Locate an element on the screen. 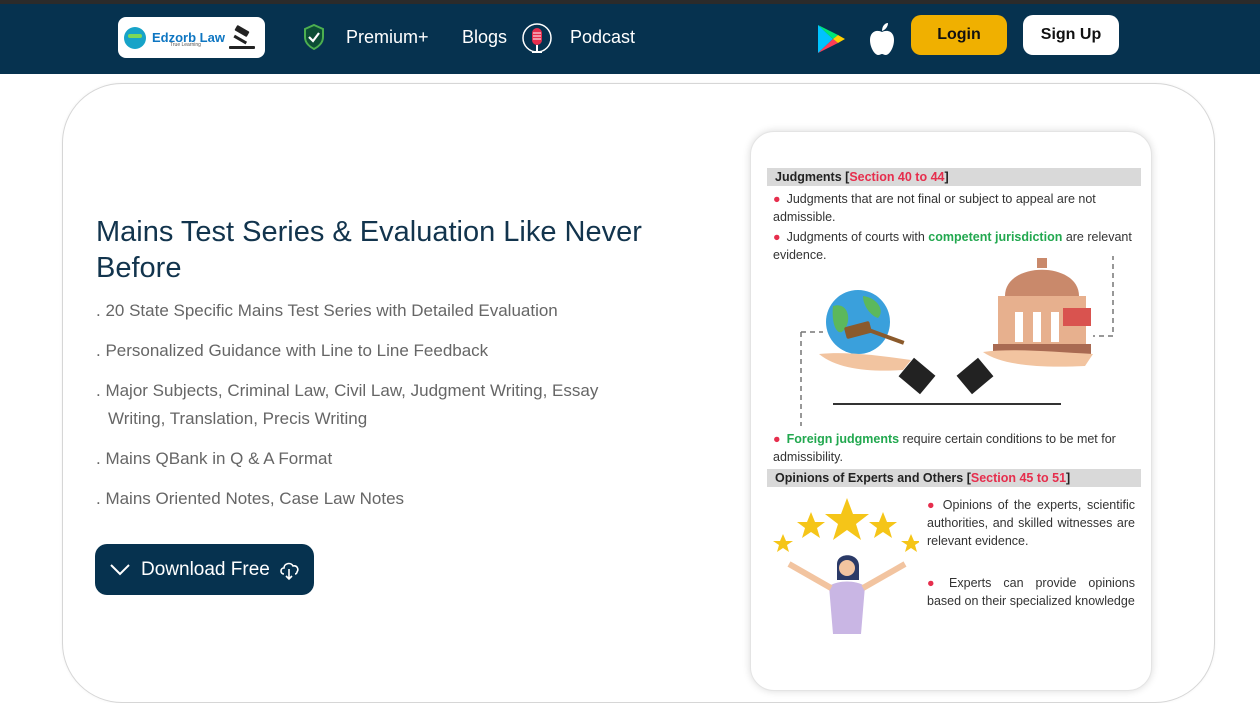  feature-item: . Mains QBank in Q & A Format is located at coordinates (214, 458).